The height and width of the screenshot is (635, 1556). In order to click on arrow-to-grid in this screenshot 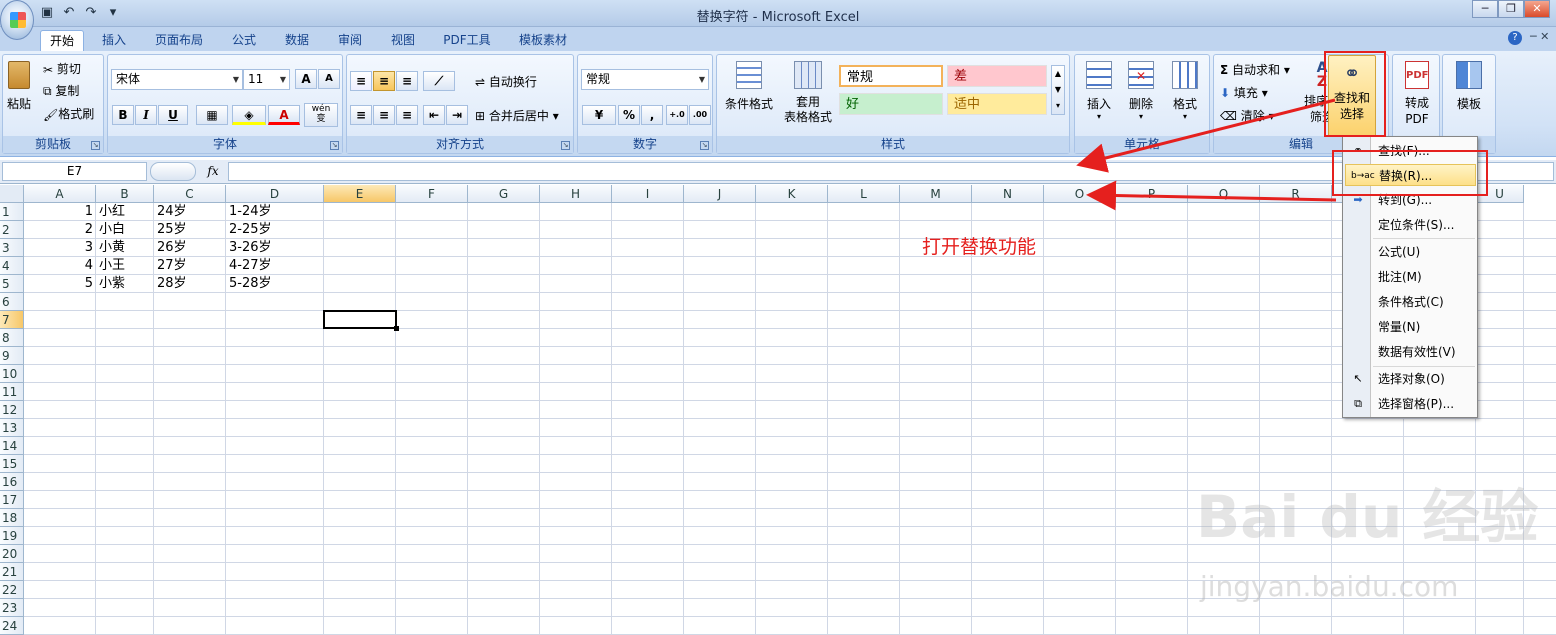, I will do `click(1211, 195)`.